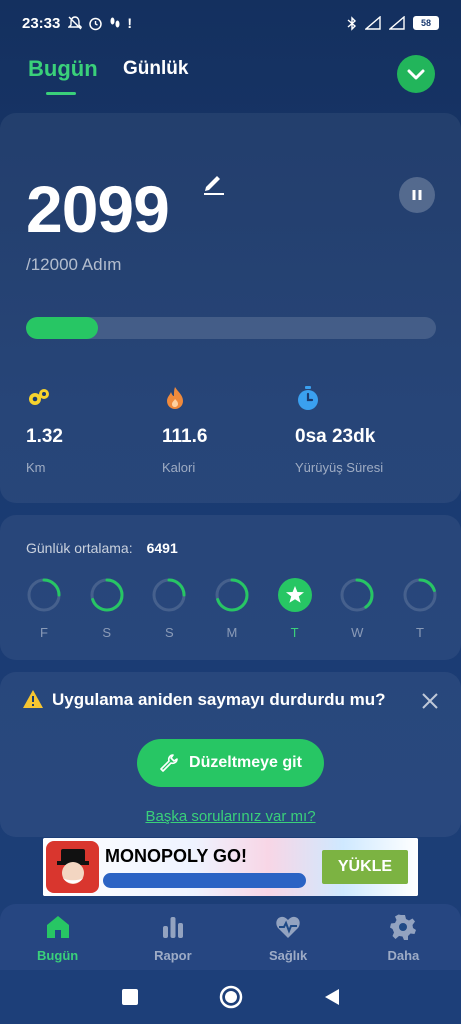 Image resolution: width=461 pixels, height=1024 pixels. Describe the element at coordinates (230, 23) in the screenshot. I see `status-bar: 23:33 ! 58` at that location.